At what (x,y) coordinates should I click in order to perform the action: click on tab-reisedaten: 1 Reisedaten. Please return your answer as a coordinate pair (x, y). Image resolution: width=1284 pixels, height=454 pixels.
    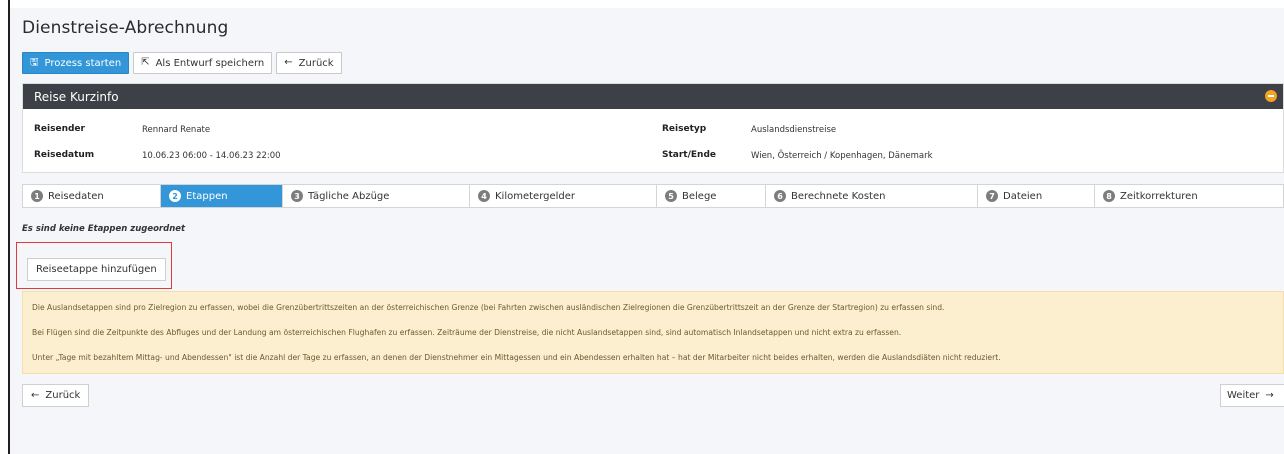
    Looking at the image, I should click on (92, 196).